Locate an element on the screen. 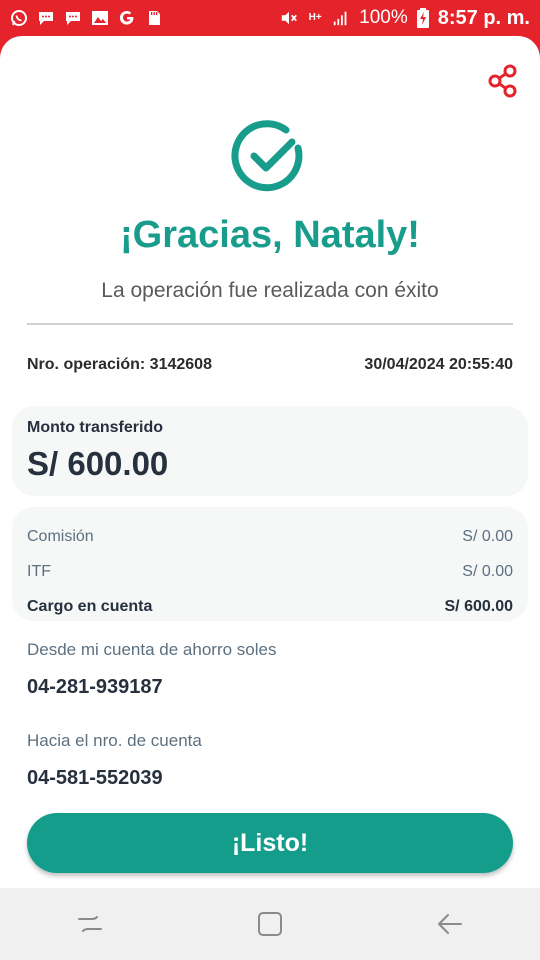 Image resolution: width=540 pixels, height=960 pixels. signal-icon is located at coordinates (341, 18).